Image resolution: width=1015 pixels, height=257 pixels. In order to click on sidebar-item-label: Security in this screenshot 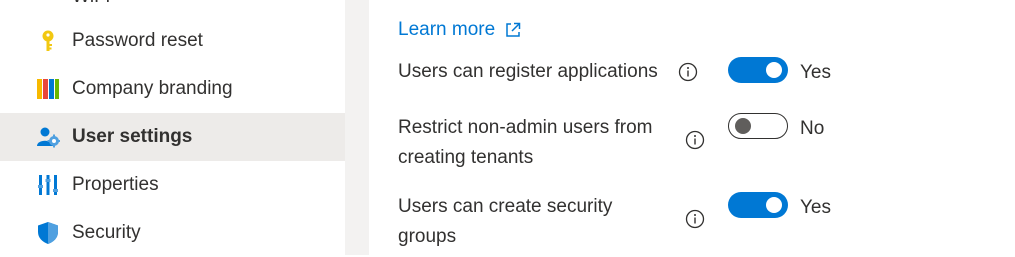, I will do `click(106, 232)`.